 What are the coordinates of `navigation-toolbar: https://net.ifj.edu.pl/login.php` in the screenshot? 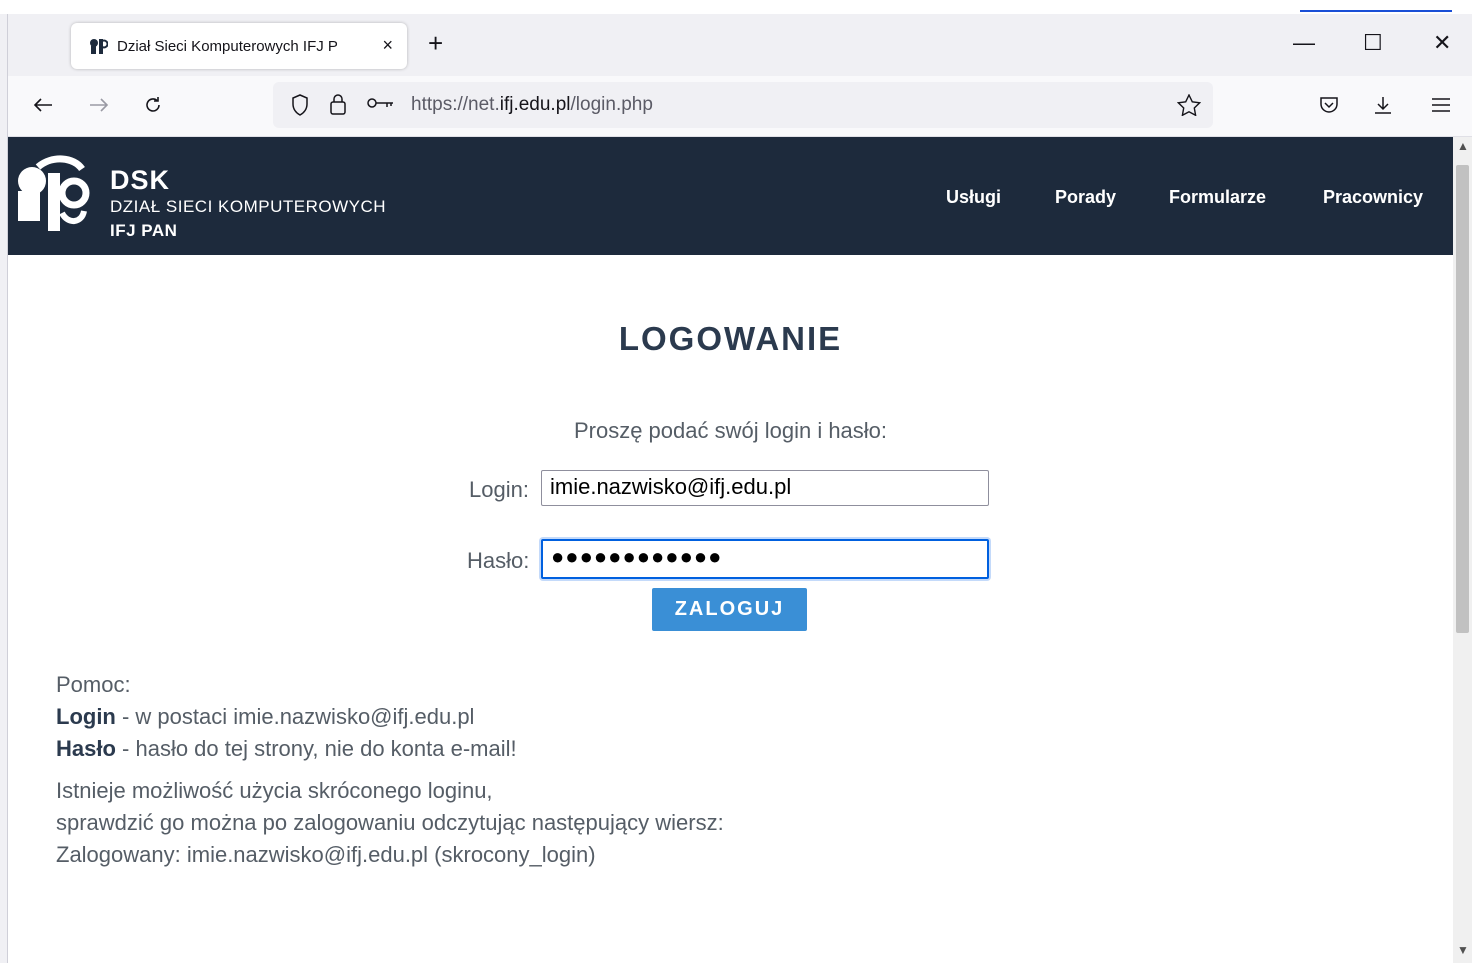 It's located at (740, 106).